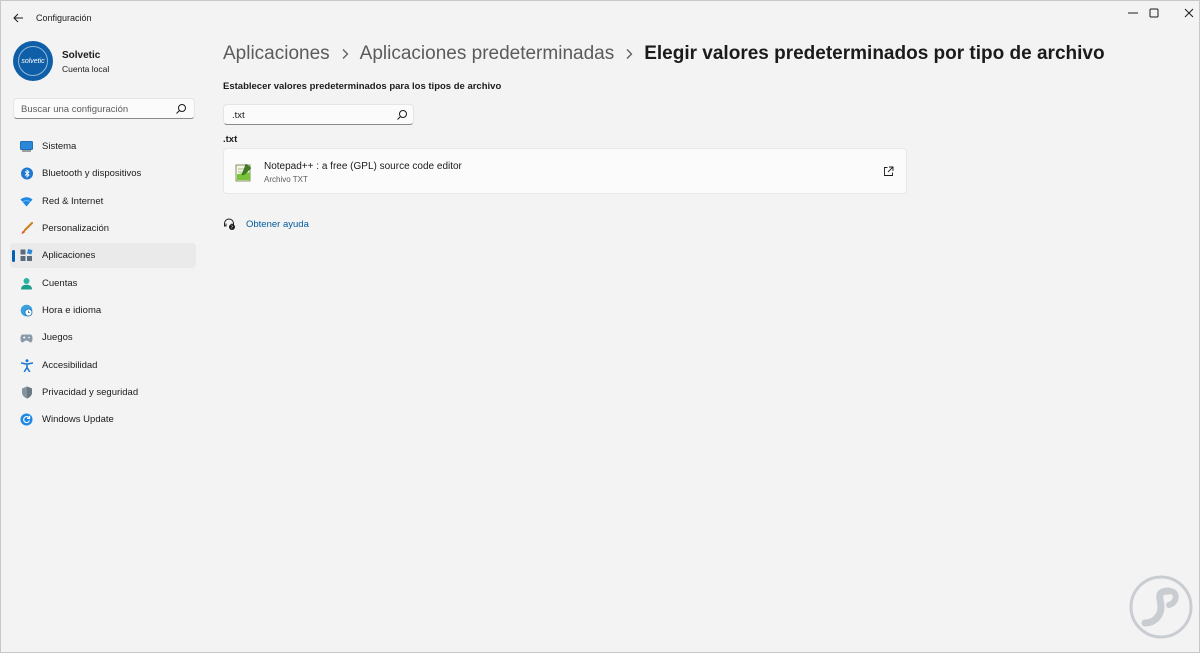 Image resolution: width=1200 pixels, height=653 pixels. Describe the element at coordinates (243, 172) in the screenshot. I see `notepad-plus-plus-icon` at that location.